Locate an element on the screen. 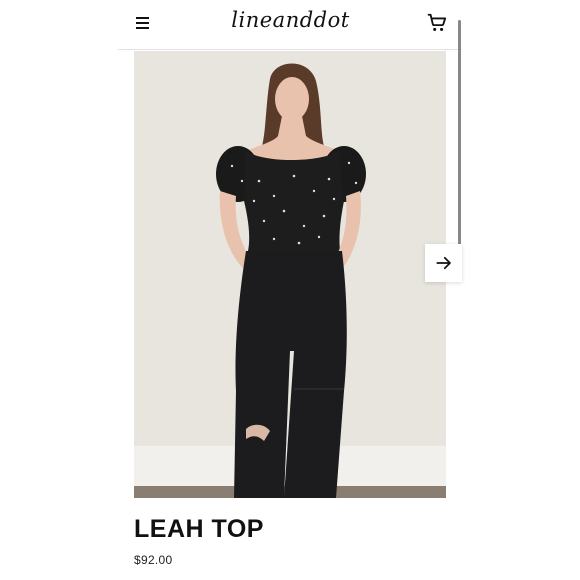  menu-button is located at coordinates (144, 23).